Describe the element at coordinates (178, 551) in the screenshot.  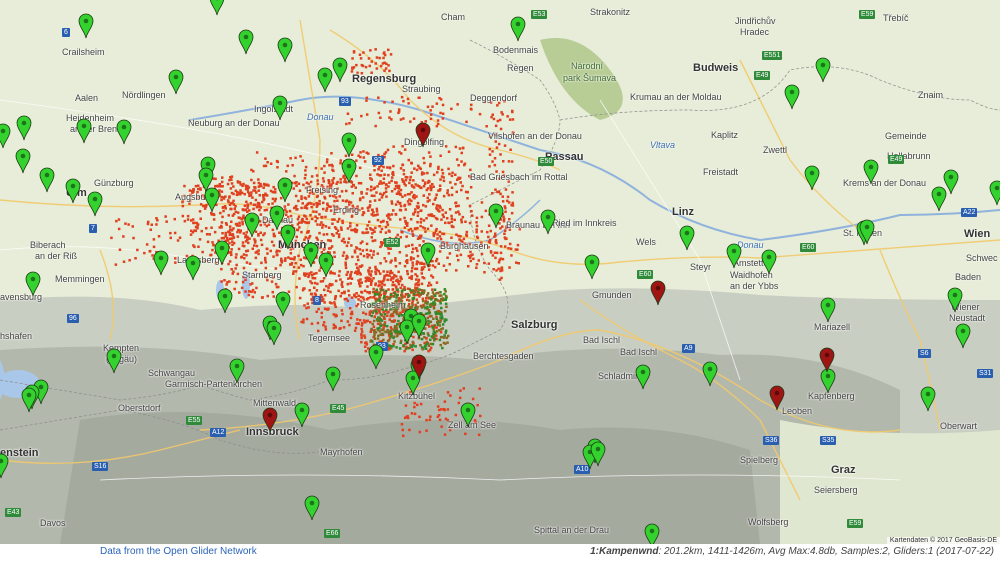
I see `ogn-data-link: Data from the Open Glider Network` at that location.